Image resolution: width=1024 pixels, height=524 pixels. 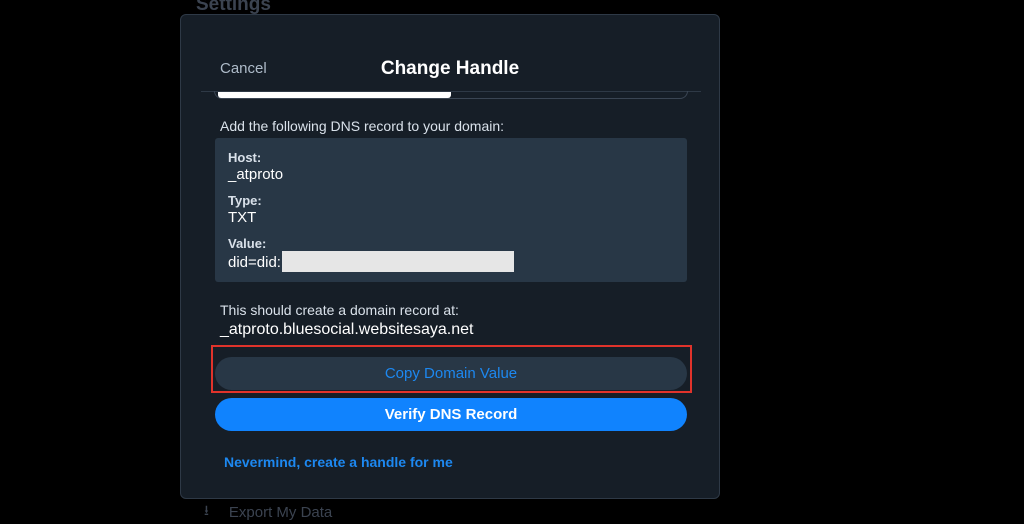 I want to click on record-domain: _atproto.bluesocial.websitesaya.net, so click(x=347, y=329).